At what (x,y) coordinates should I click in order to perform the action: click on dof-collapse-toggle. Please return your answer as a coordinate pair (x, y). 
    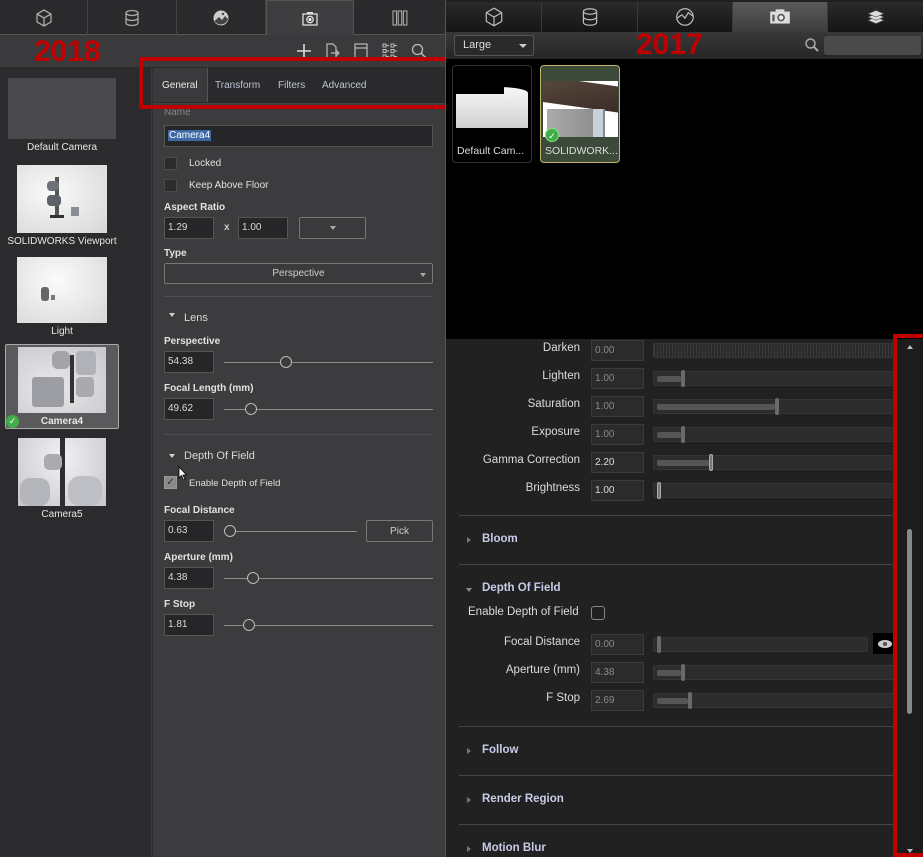
    Looking at the image, I should click on (172, 456).